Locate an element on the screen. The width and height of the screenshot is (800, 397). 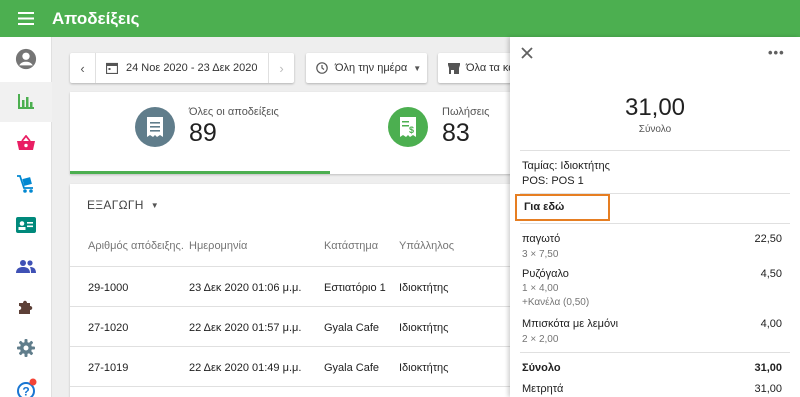
date-range-label: 24 Νοε 2020 - 23 Δεκ 2020 is located at coordinates (192, 68).